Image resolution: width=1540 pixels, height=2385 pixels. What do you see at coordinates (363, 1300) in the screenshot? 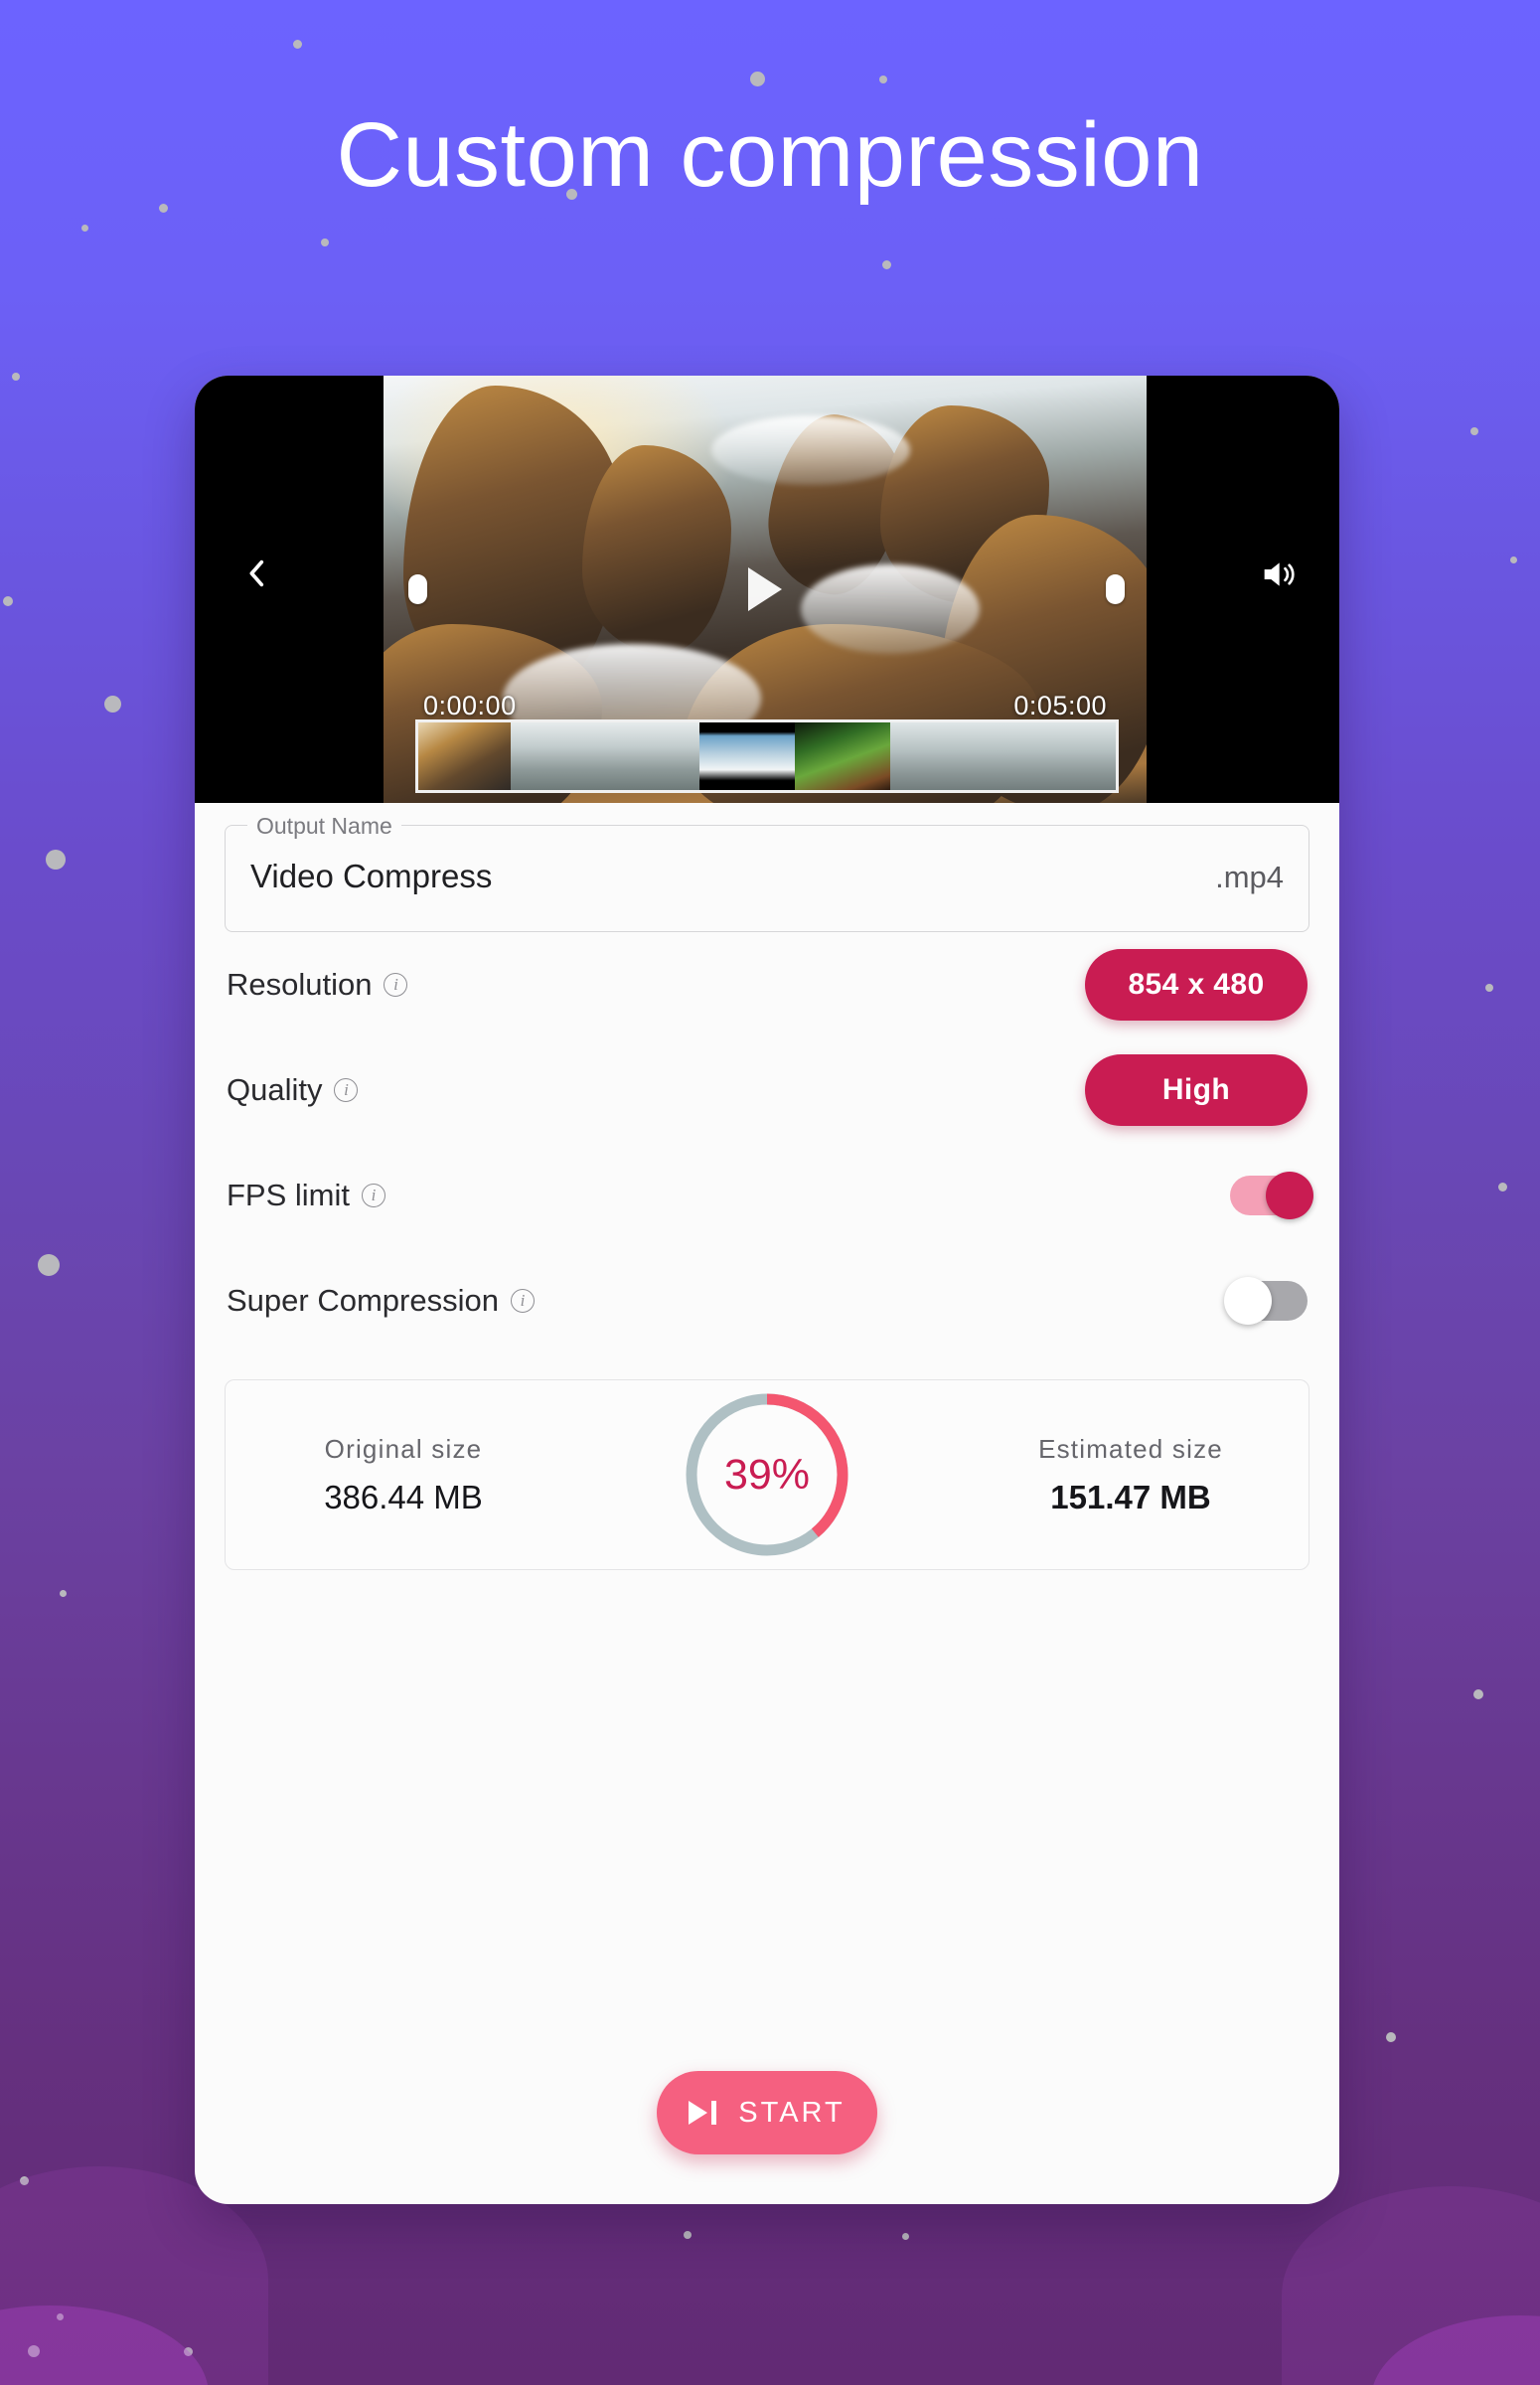
I see `super-compression-label: Super Compression` at bounding box center [363, 1300].